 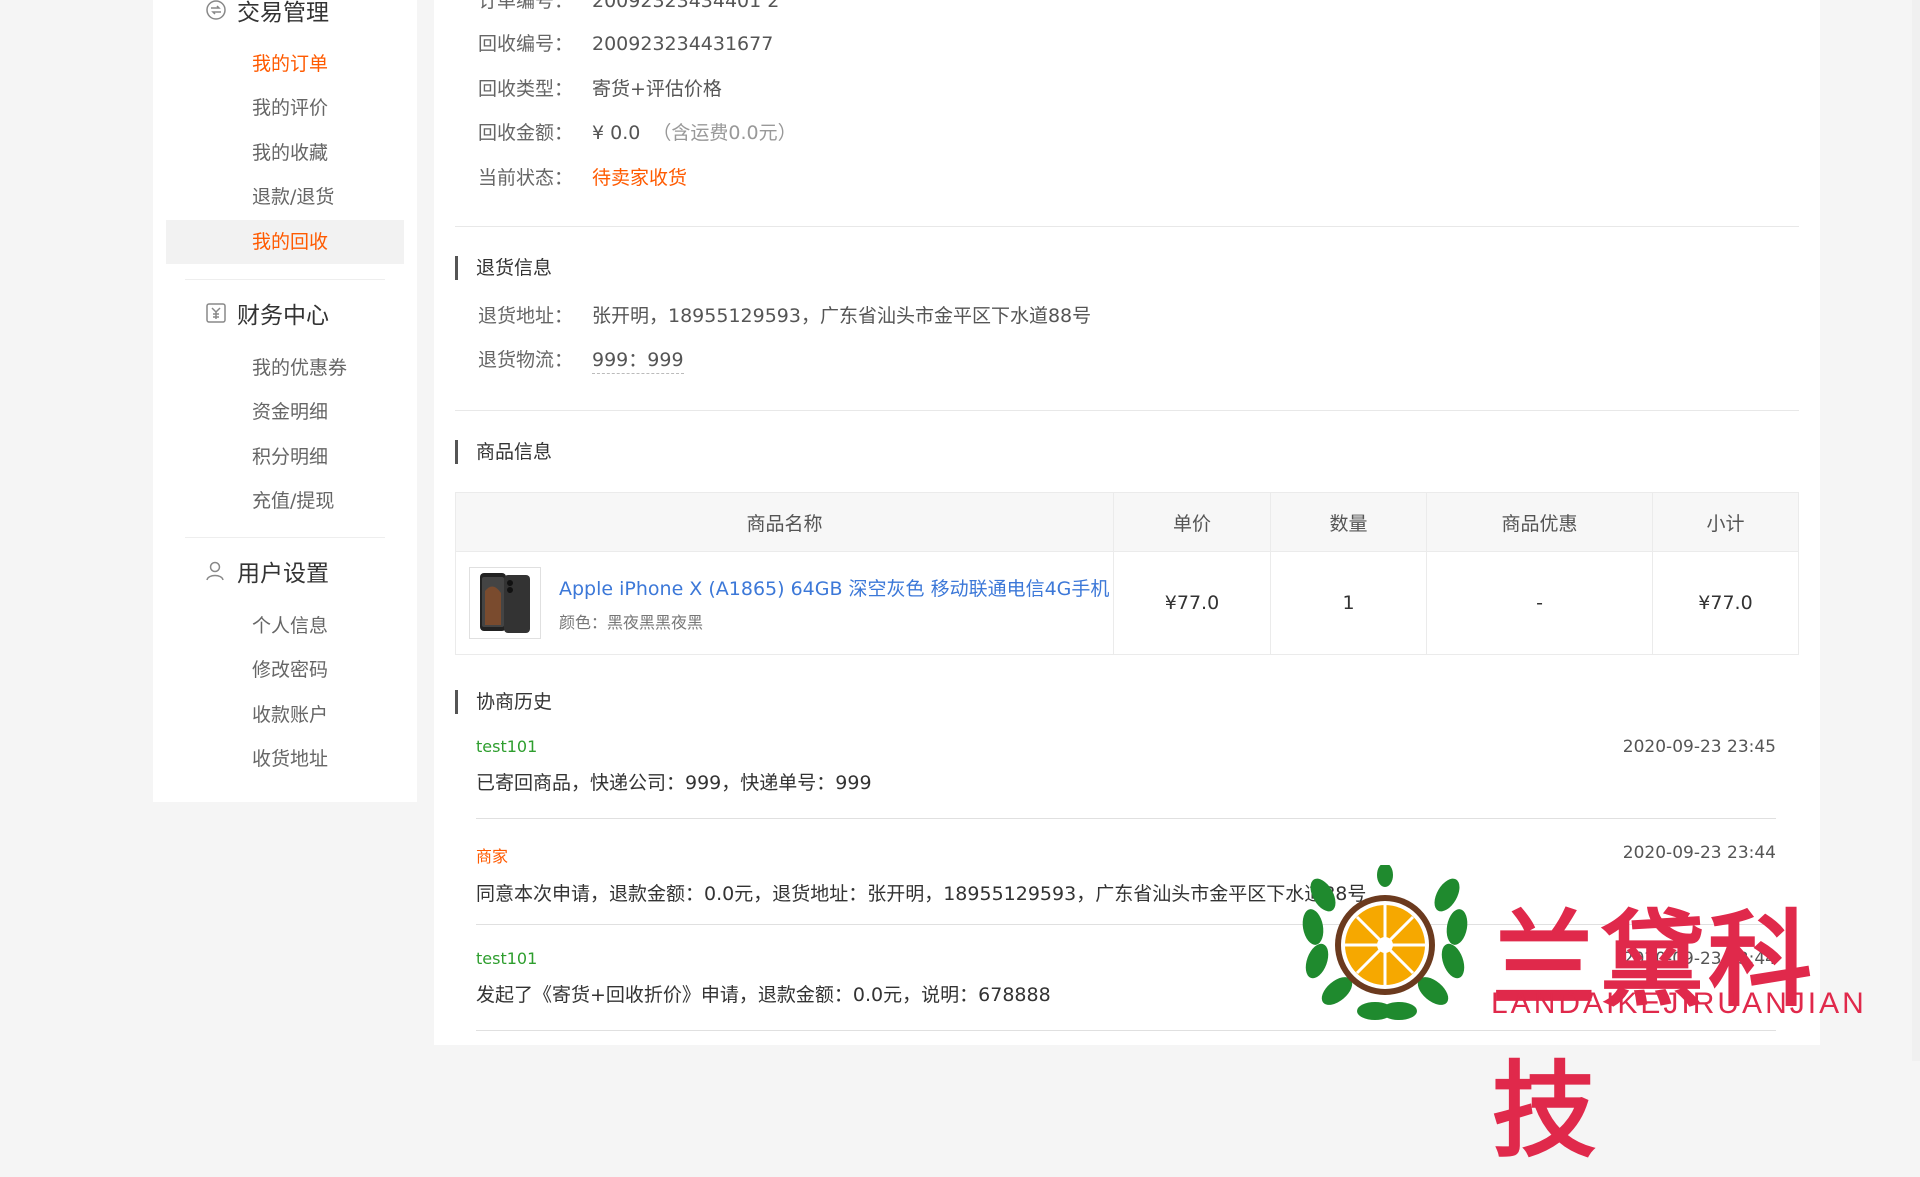 I want to click on recycle-number-row: 回收编号： 200923234431677, so click(x=625, y=44).